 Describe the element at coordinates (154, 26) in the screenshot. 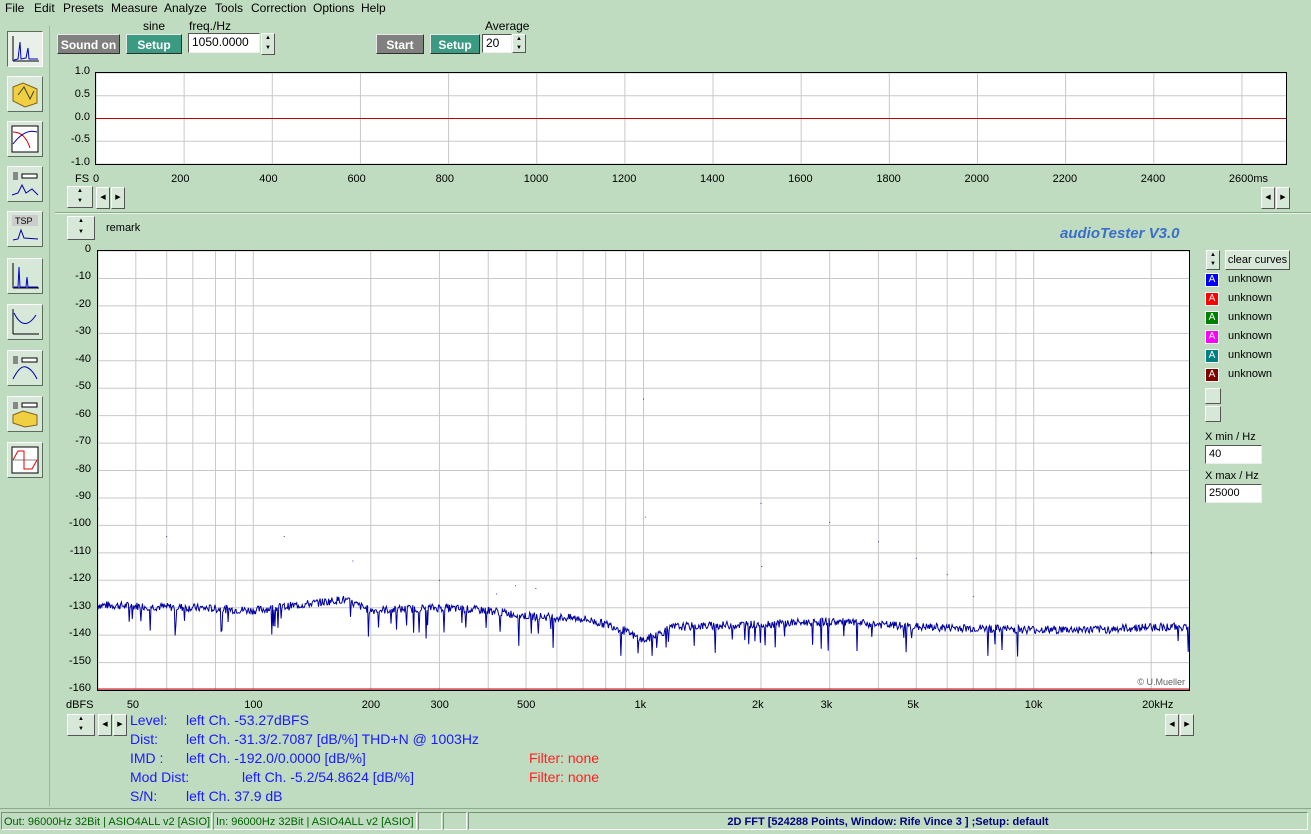

I see `wave-label: sine` at that location.